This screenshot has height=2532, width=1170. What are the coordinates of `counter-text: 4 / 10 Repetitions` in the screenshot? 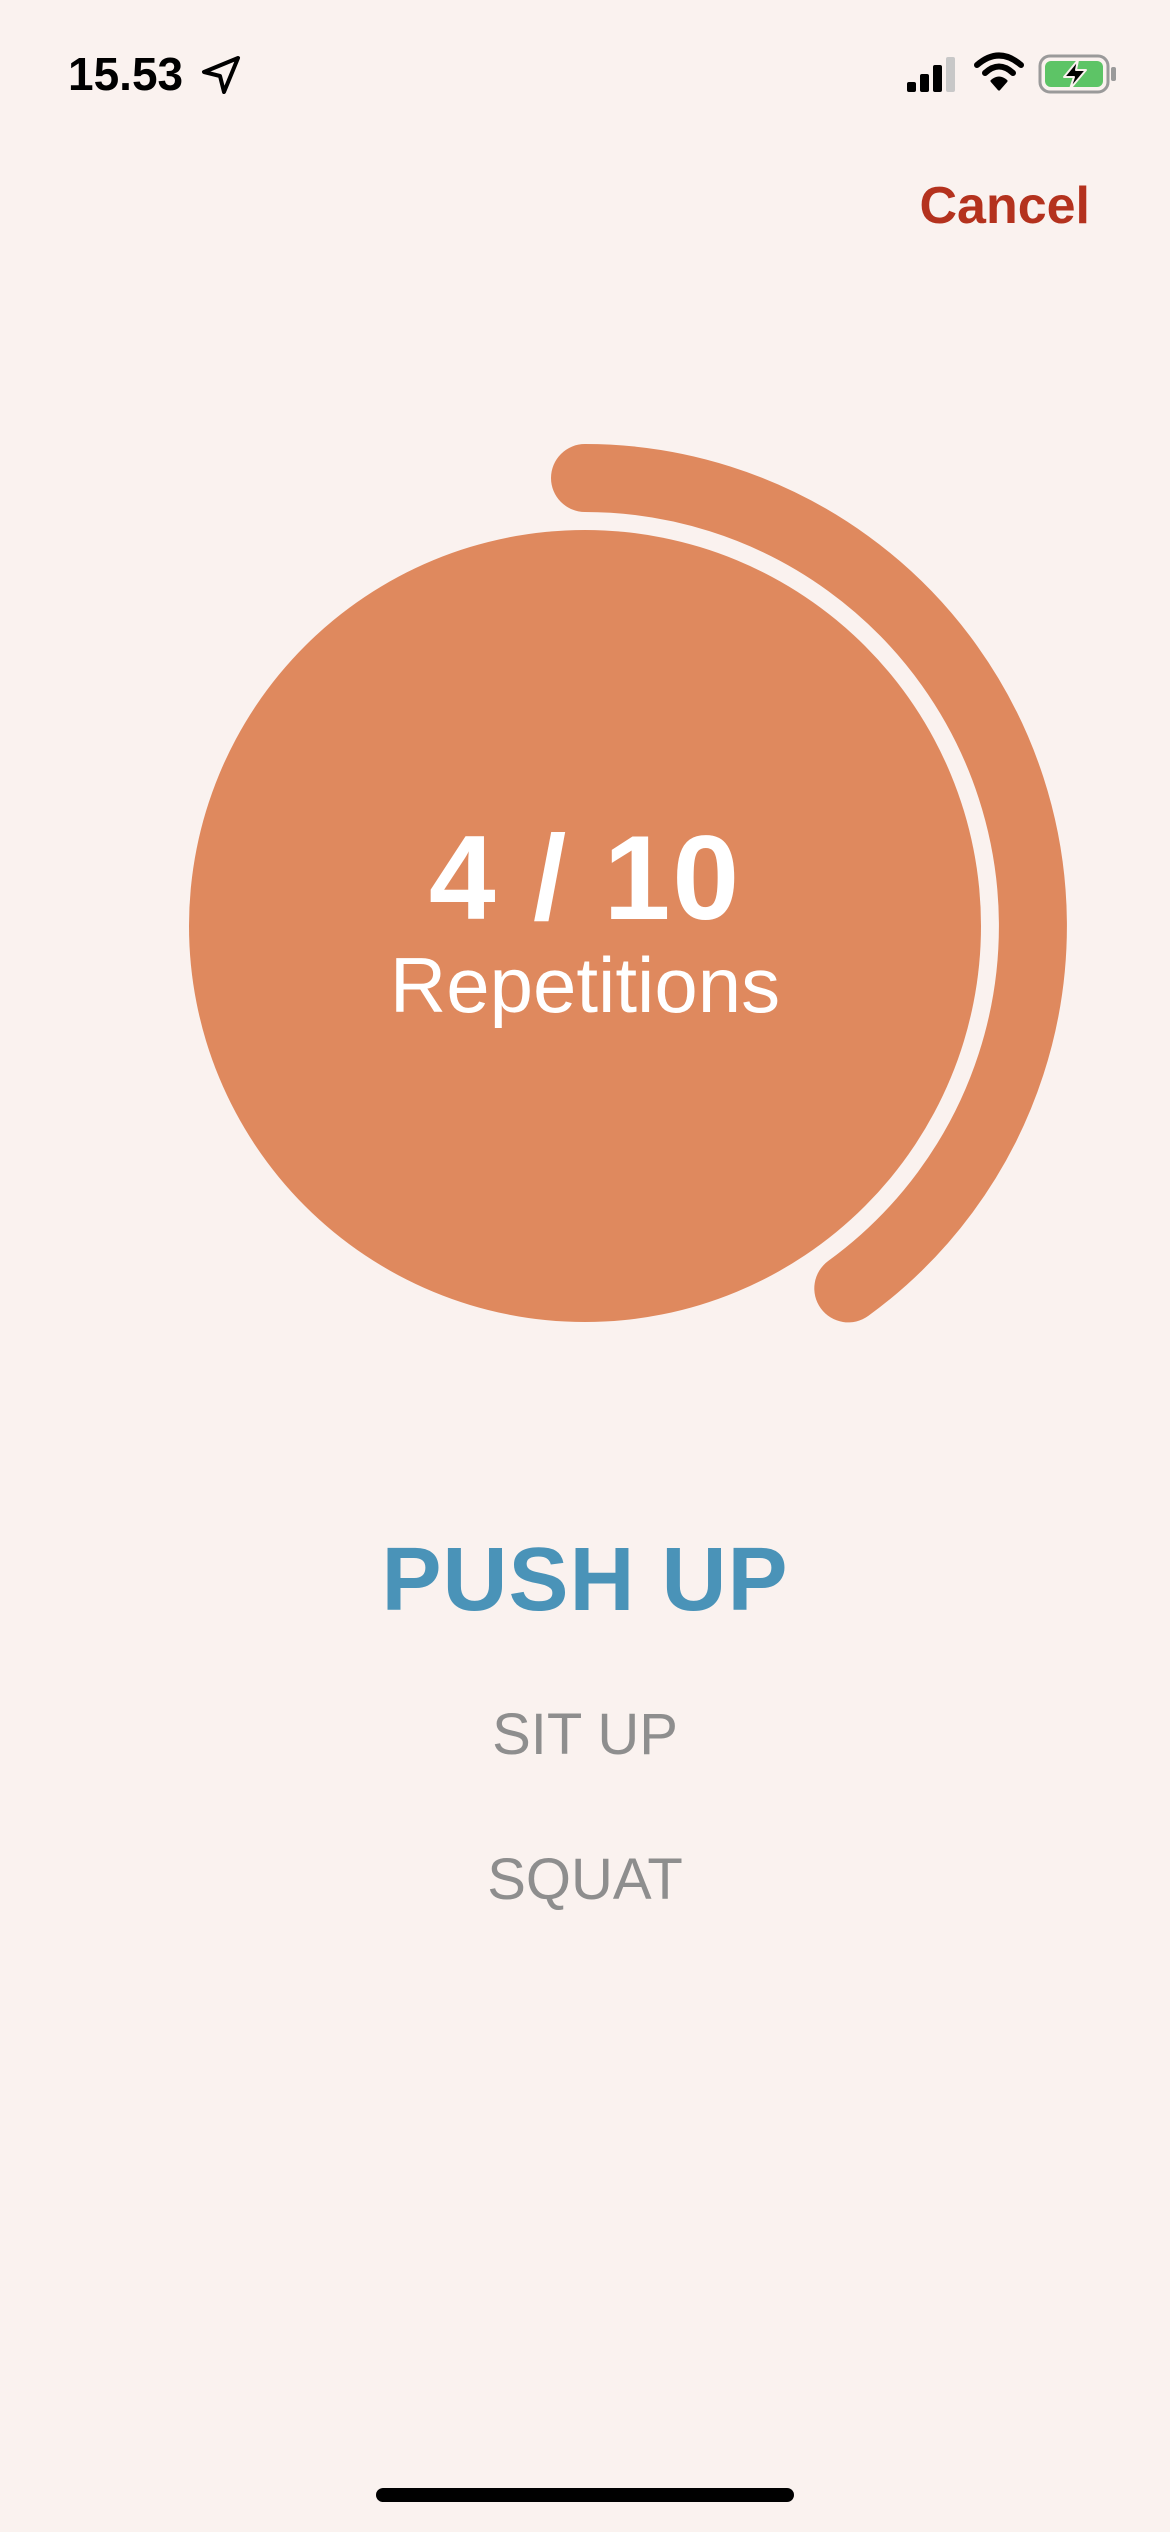 It's located at (585, 919).